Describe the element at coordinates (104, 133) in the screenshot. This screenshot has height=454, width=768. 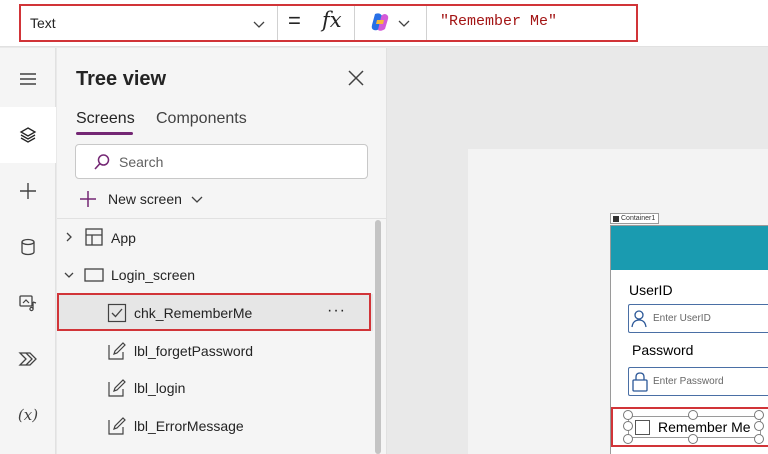
I see `tab-underline` at that location.